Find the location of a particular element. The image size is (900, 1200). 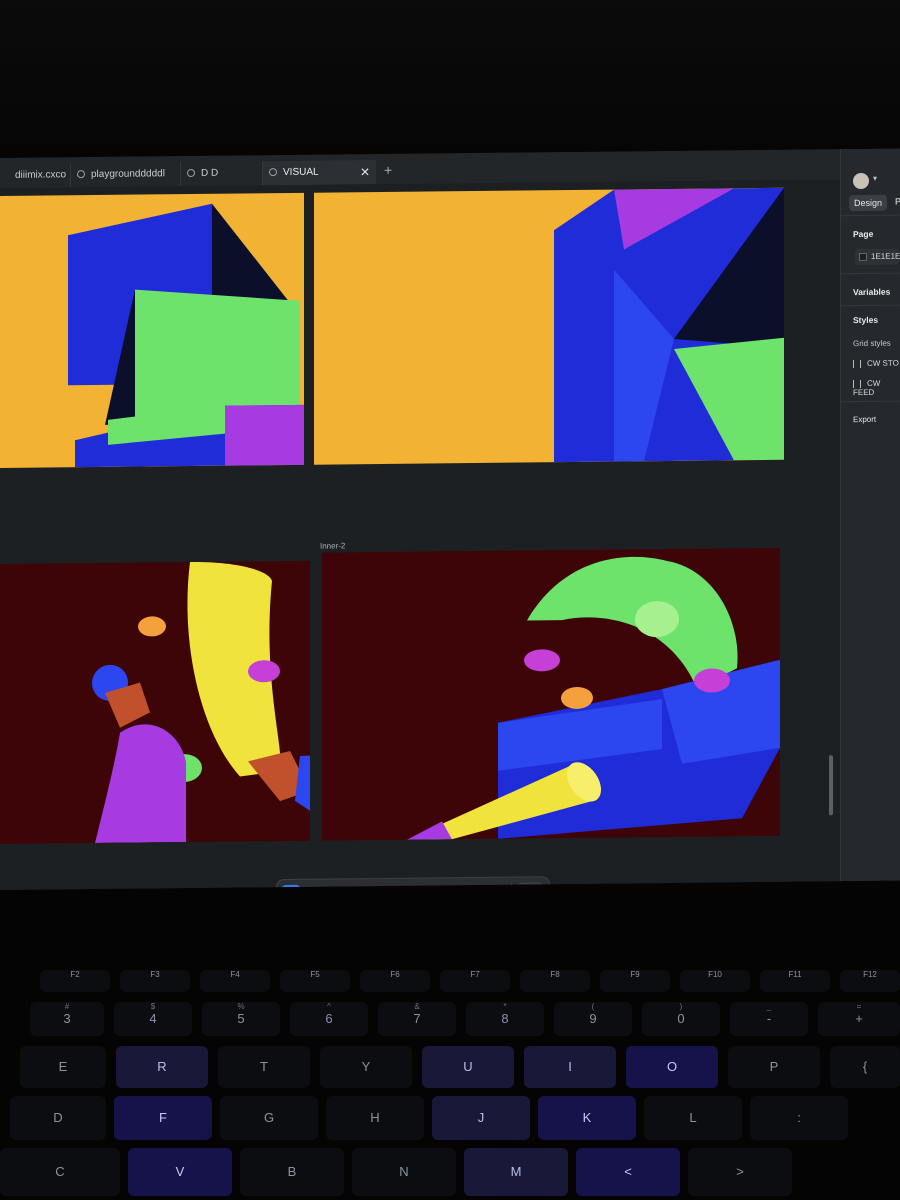

key: ) 0 is located at coordinates (681, 1019).